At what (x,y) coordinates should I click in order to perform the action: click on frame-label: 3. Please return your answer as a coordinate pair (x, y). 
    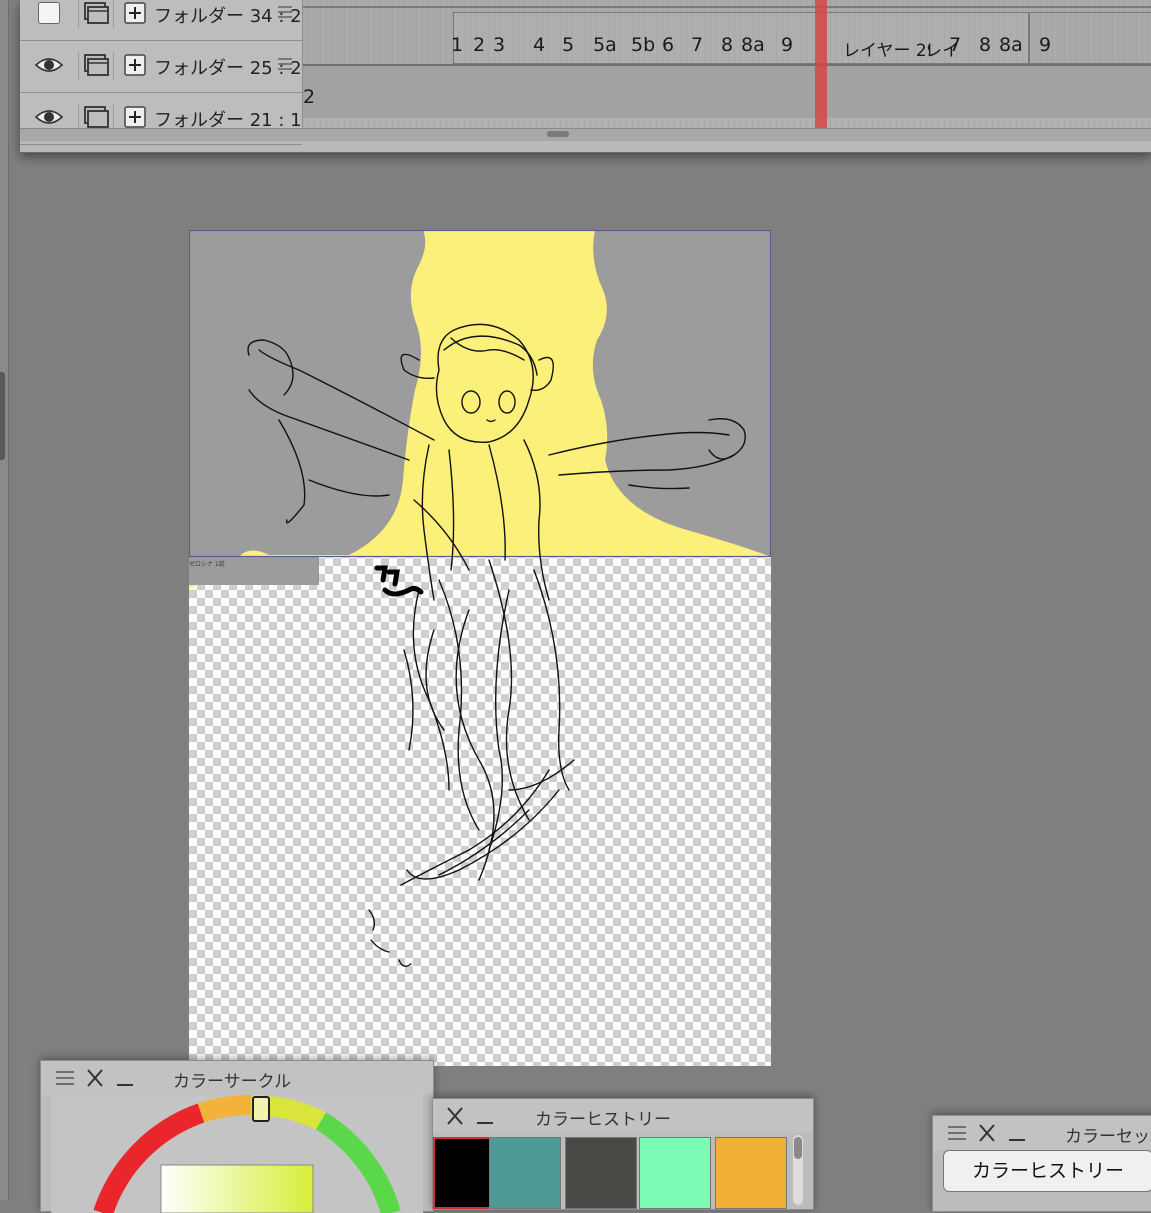
    Looking at the image, I should click on (499, 45).